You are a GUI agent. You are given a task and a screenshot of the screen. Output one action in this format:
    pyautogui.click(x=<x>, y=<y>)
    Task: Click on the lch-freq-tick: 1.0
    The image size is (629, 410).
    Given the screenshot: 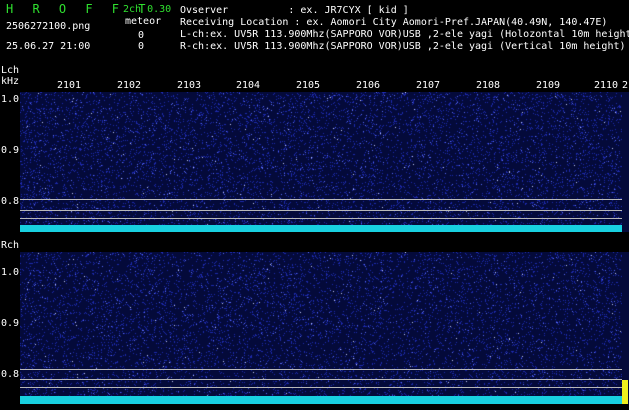 What is the action you would take?
    pyautogui.click(x=10, y=99)
    